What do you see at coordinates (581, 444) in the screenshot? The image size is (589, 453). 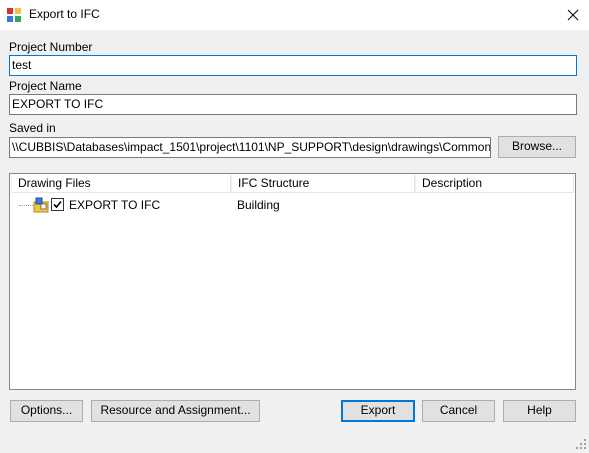 I see `resize-grip-icon` at bounding box center [581, 444].